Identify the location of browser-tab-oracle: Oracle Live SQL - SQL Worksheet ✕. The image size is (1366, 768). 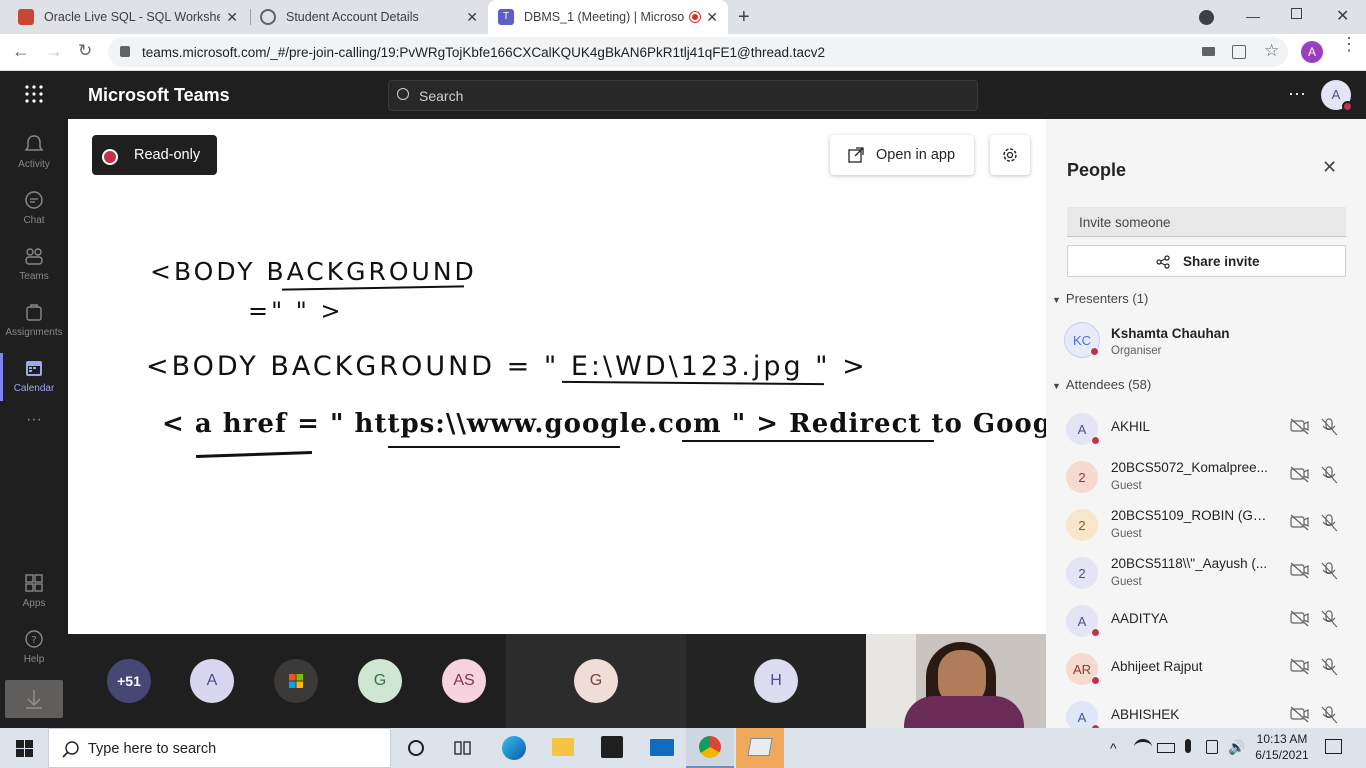
(128, 17).